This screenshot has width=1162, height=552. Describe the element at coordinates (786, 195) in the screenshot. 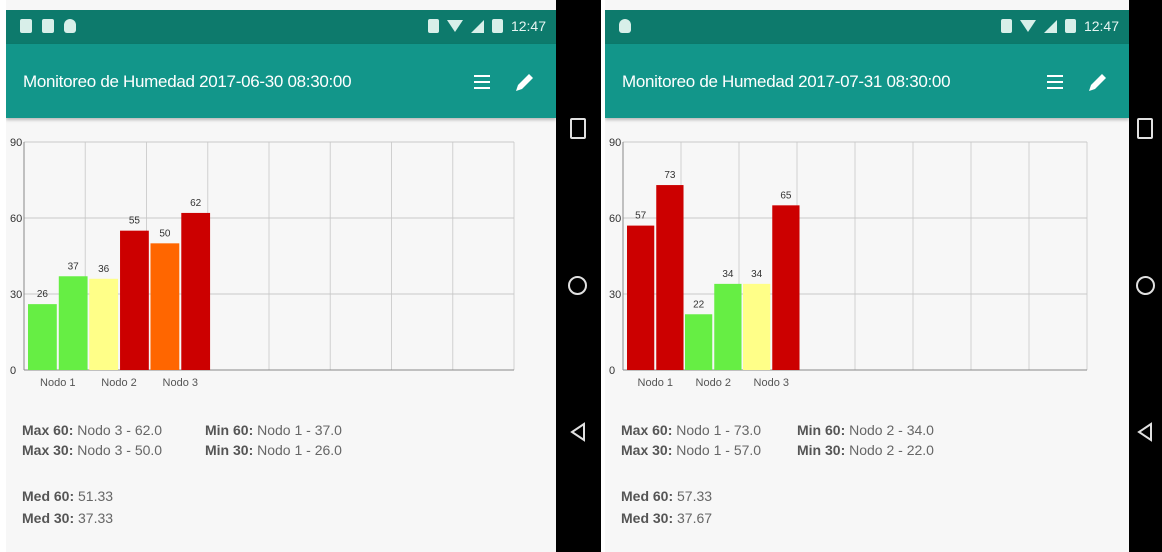

I see `data-label: 65` at that location.